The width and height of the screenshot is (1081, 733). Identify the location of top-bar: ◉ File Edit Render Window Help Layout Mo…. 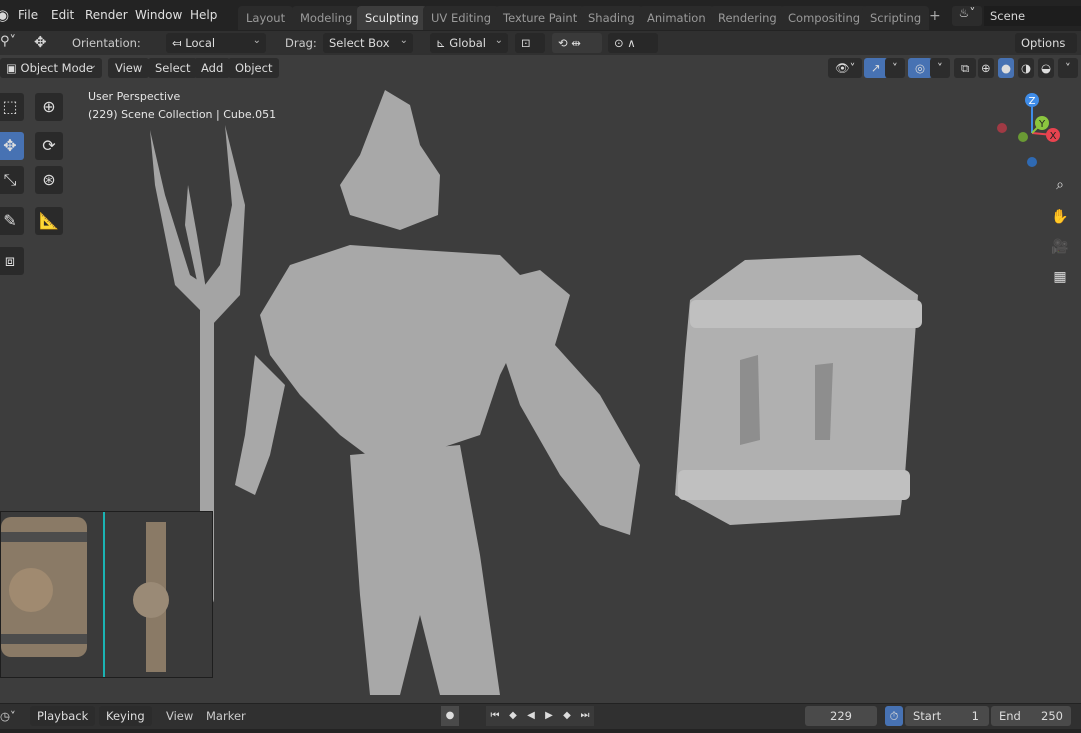
(540, 15).